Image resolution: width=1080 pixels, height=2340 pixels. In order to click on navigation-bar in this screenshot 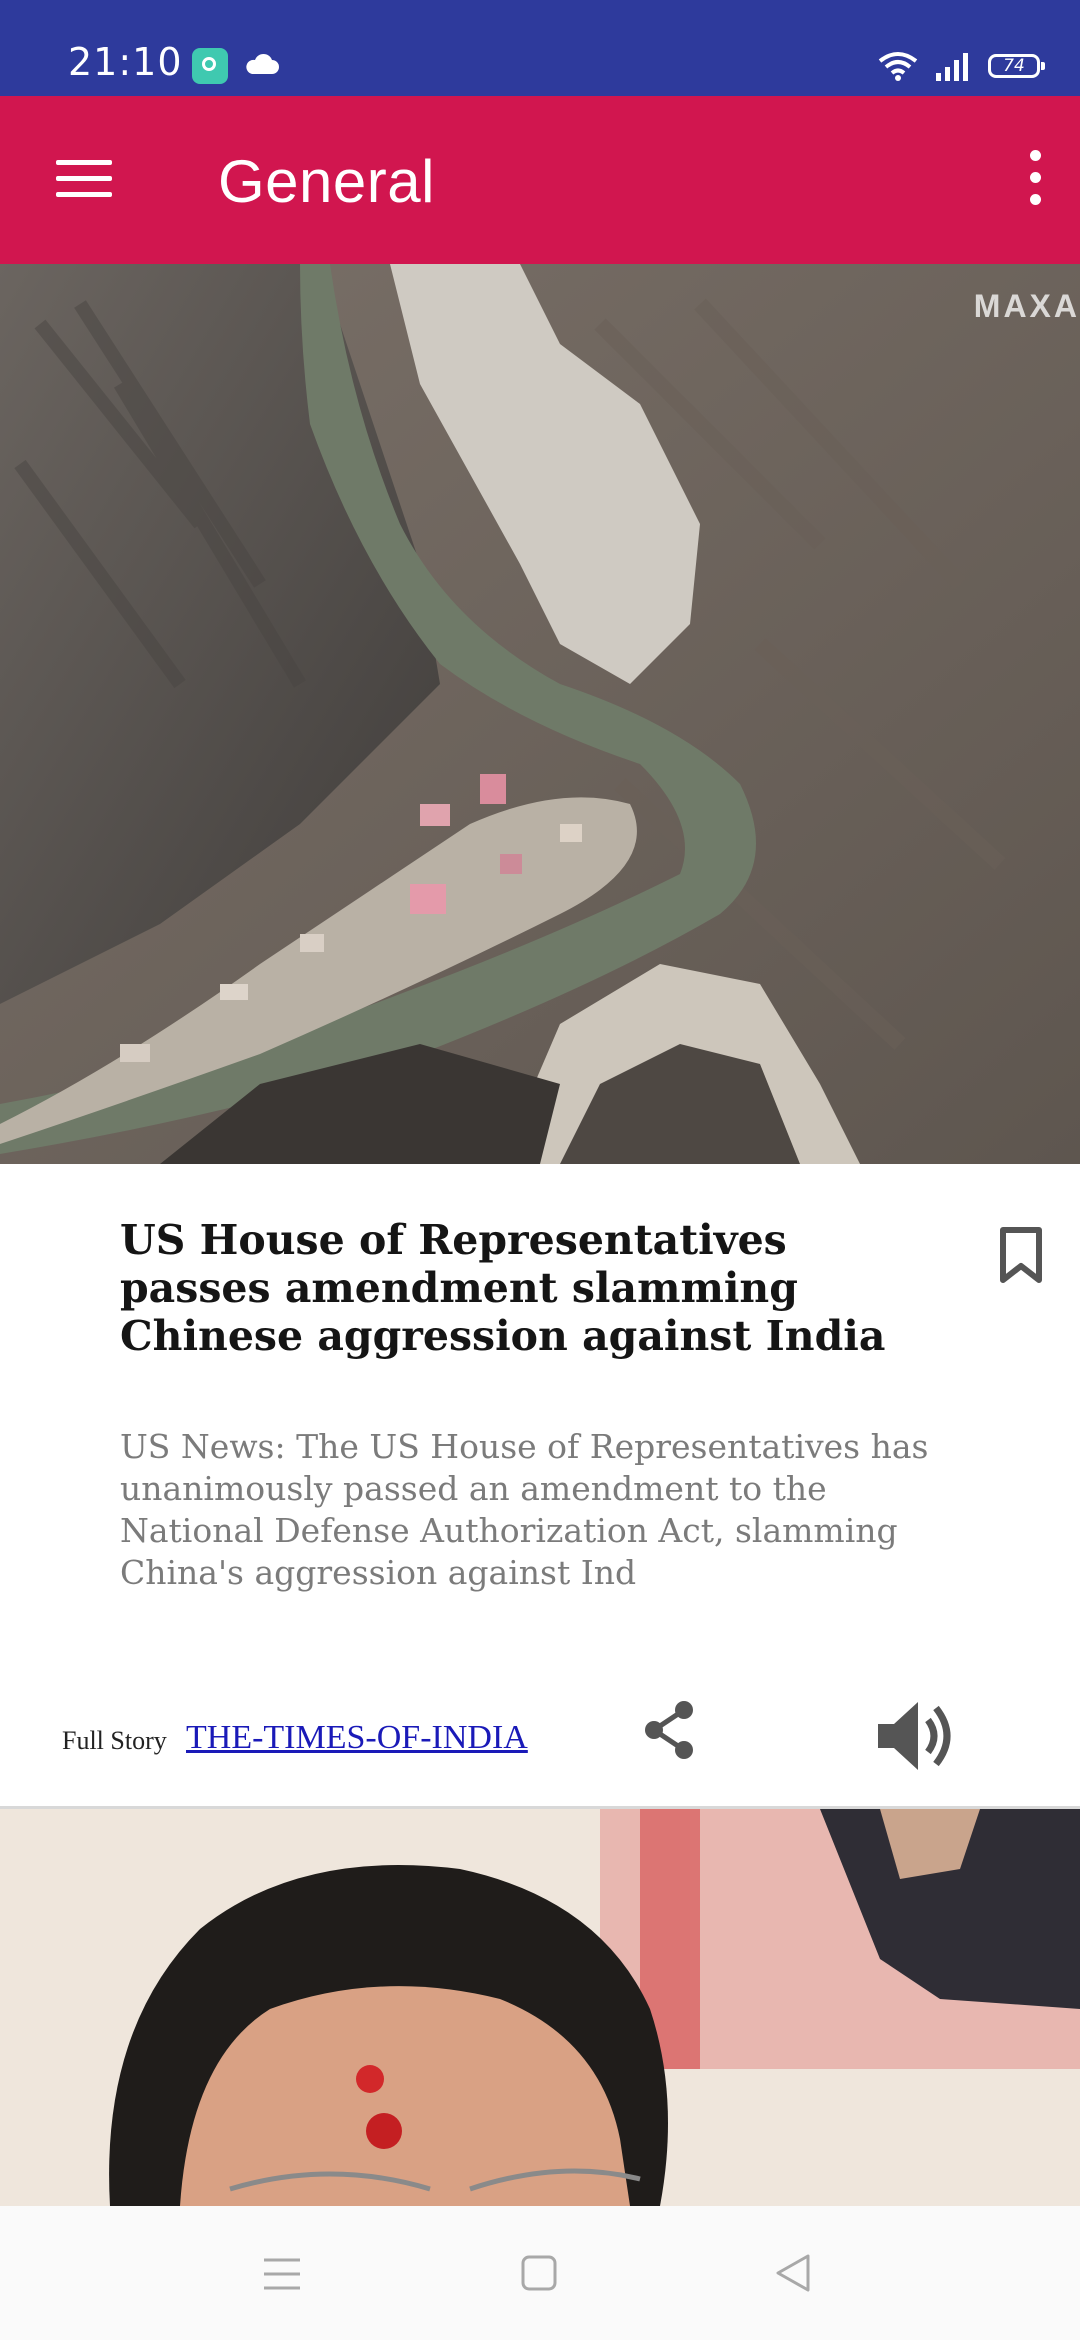, I will do `click(540, 2273)`.